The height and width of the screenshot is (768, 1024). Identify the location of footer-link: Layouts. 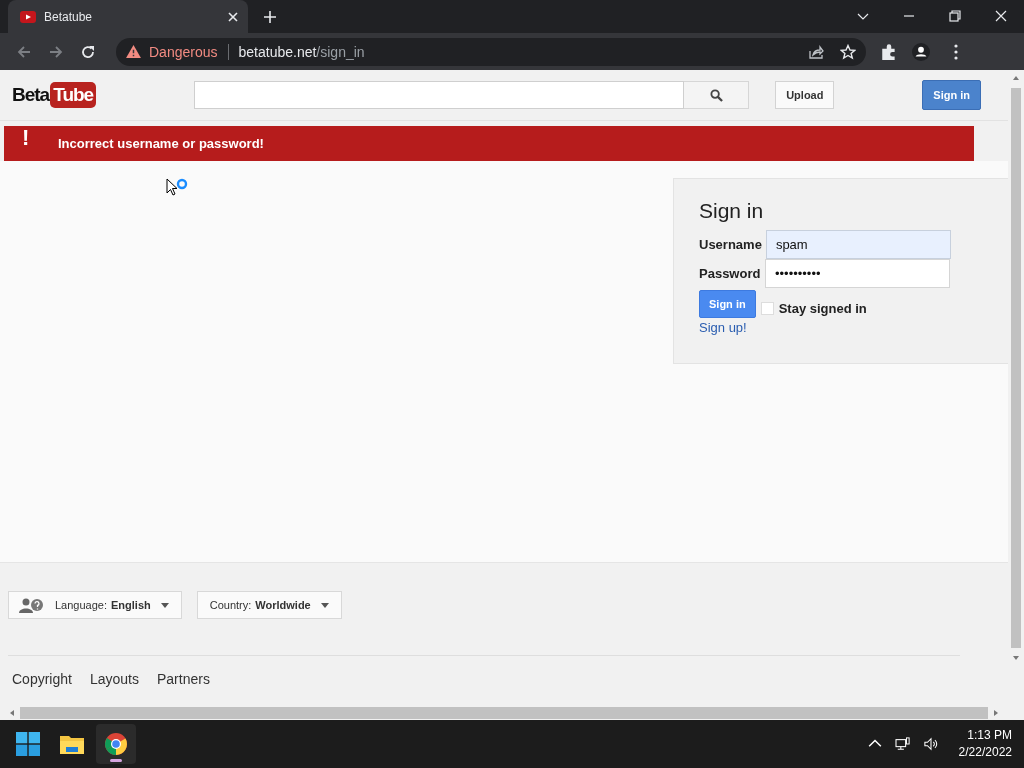
(114, 679).